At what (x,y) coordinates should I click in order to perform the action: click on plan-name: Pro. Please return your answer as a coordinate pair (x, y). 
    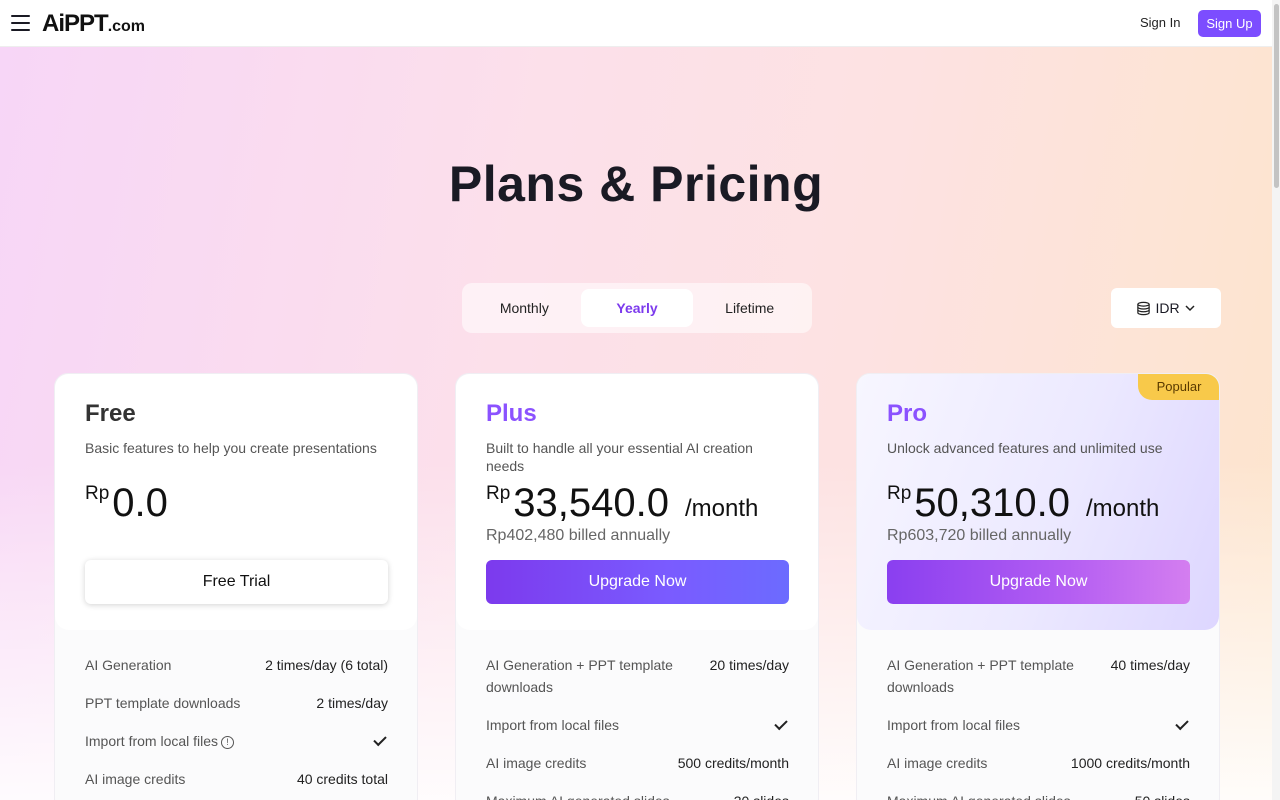
    Looking at the image, I should click on (907, 413).